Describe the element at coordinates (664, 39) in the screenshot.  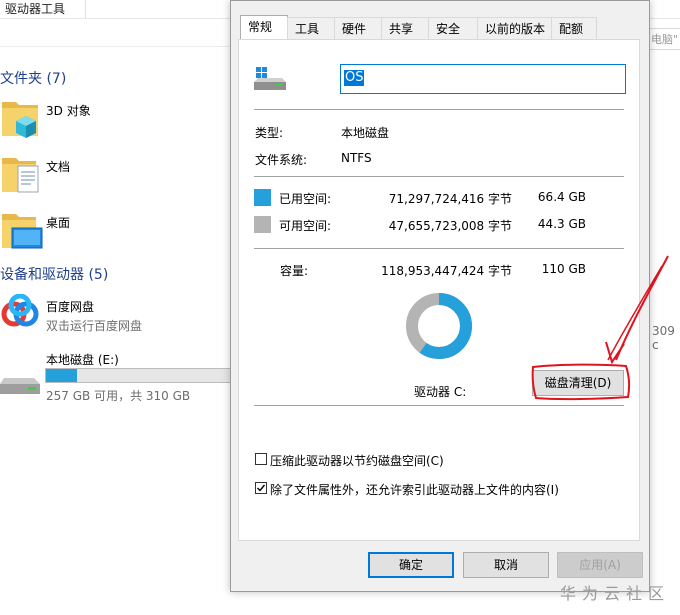
I see `search-input: 电脑"` at that location.